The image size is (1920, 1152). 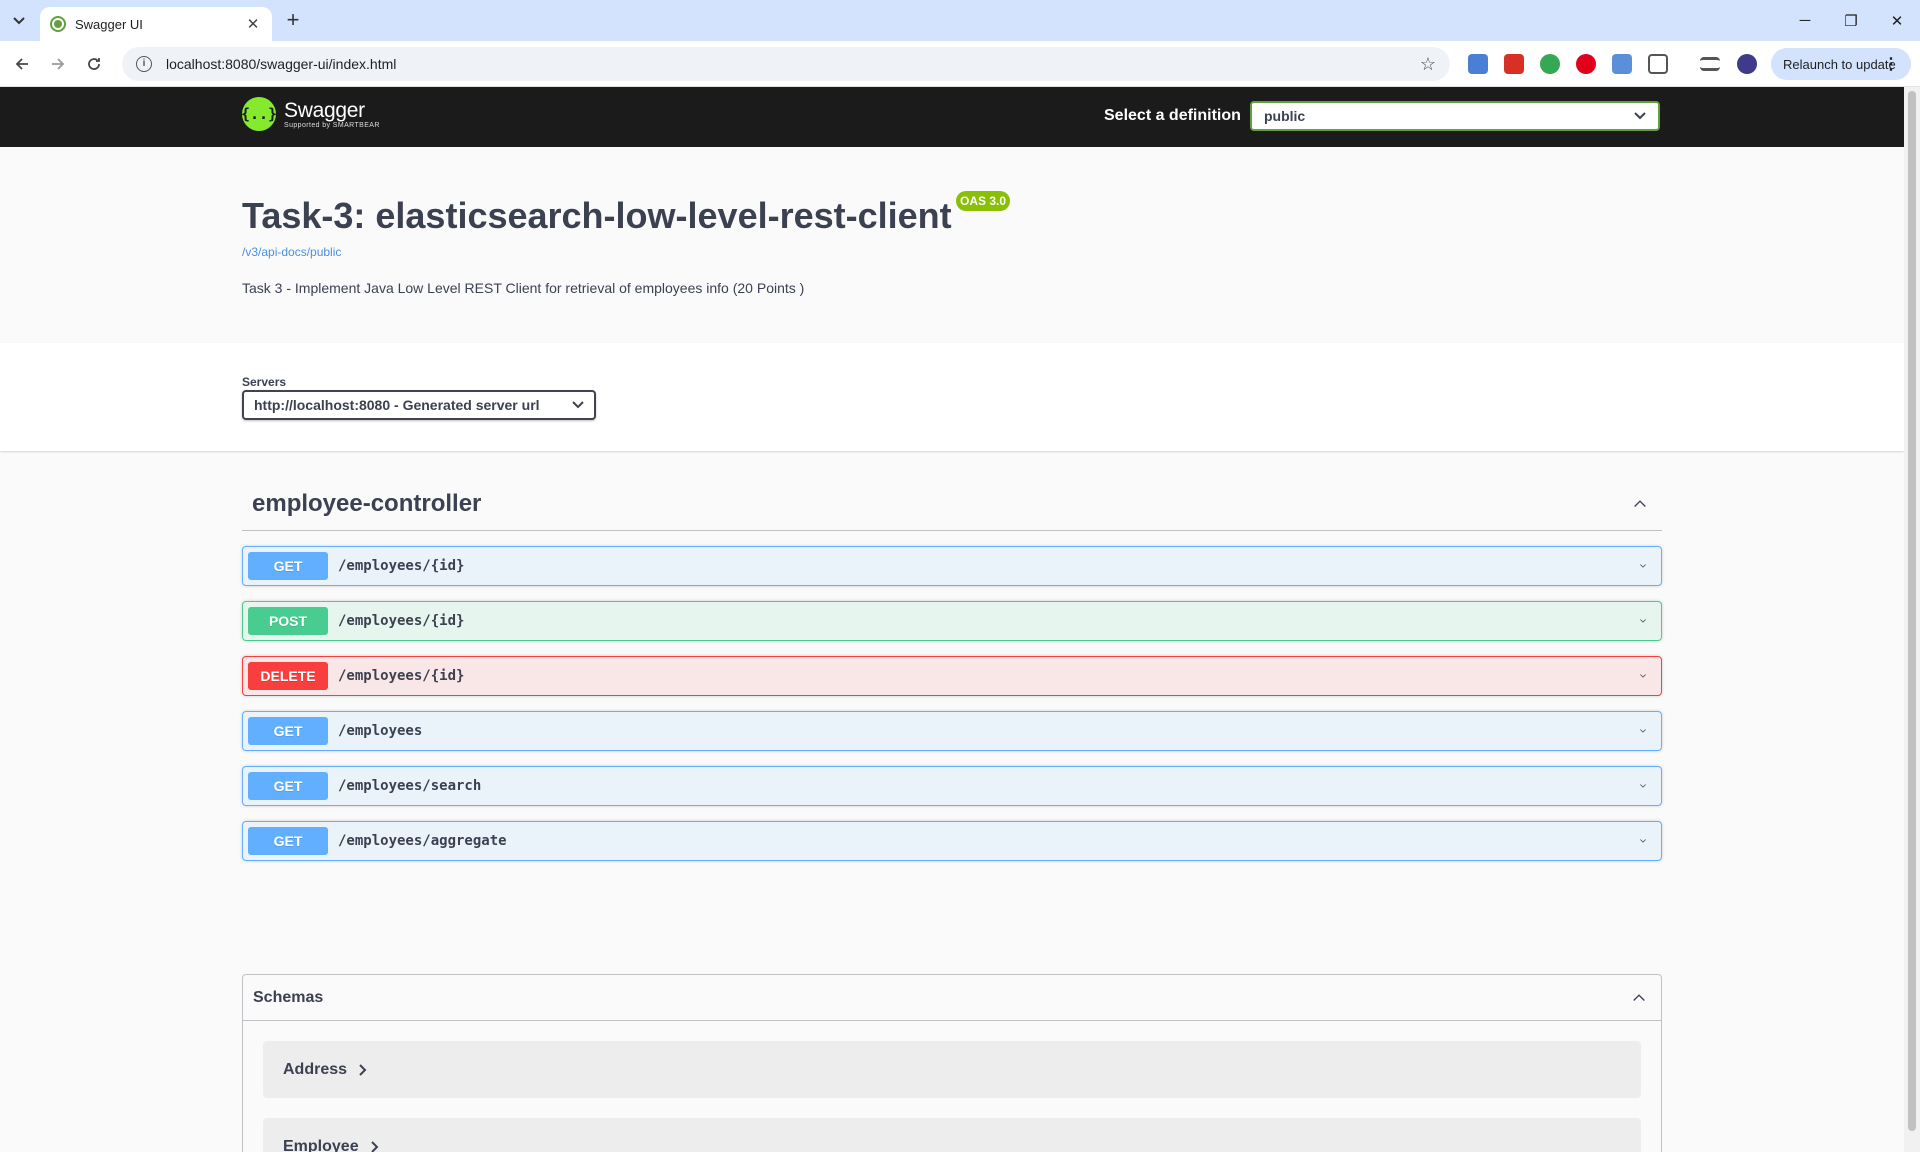 I want to click on extensions-puzzle-icon, so click(x=1658, y=64).